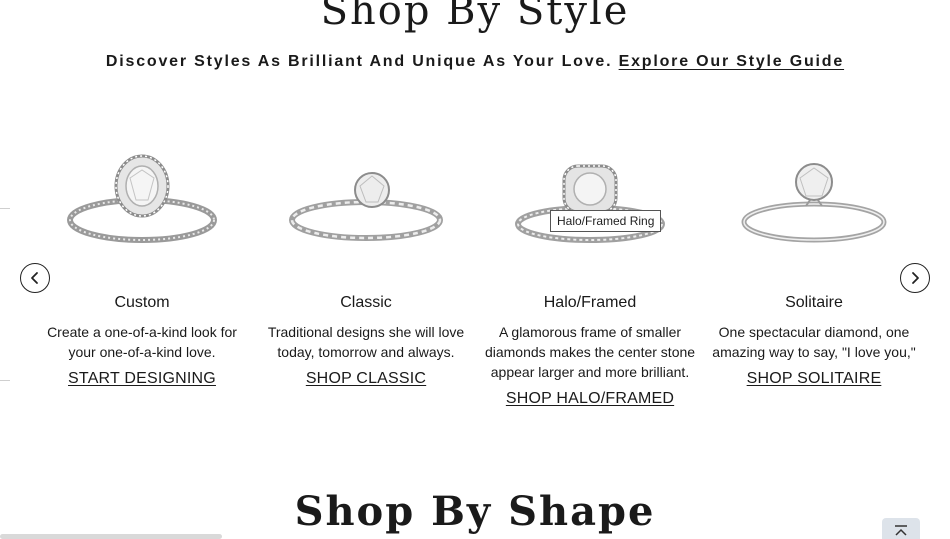 The height and width of the screenshot is (539, 950). I want to click on start-designing-link: START DESIGNING, so click(142, 379).